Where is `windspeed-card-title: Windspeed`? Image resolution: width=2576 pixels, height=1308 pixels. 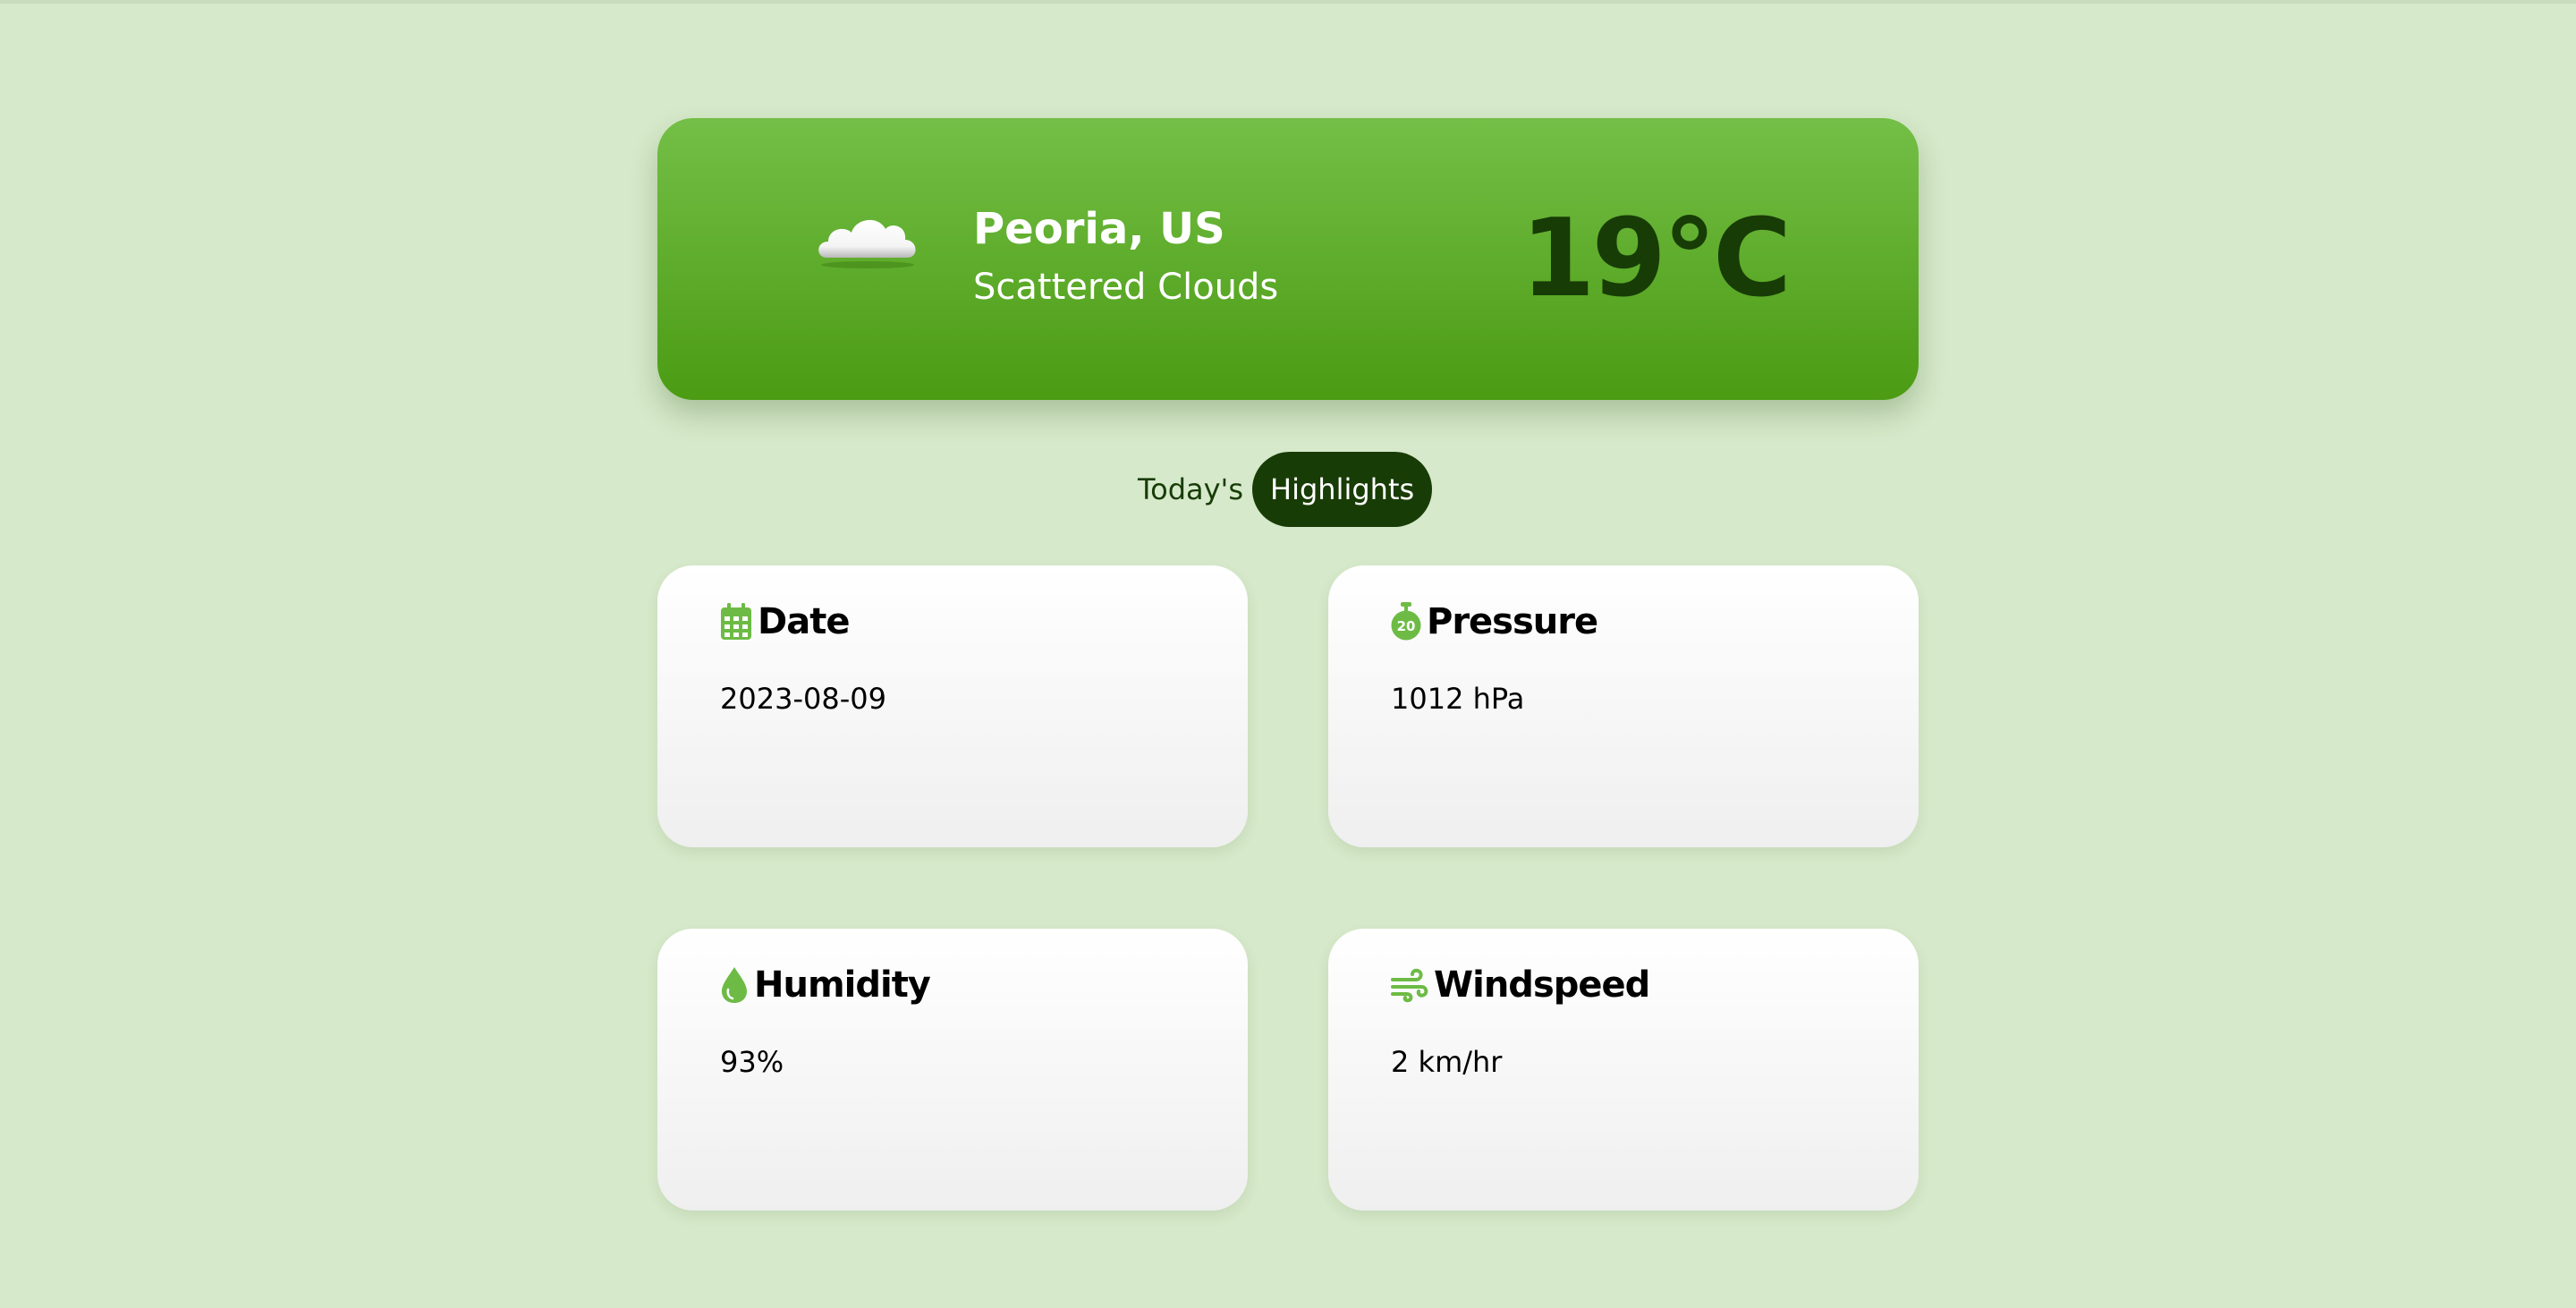 windspeed-card-title: Windspeed is located at coordinates (1542, 985).